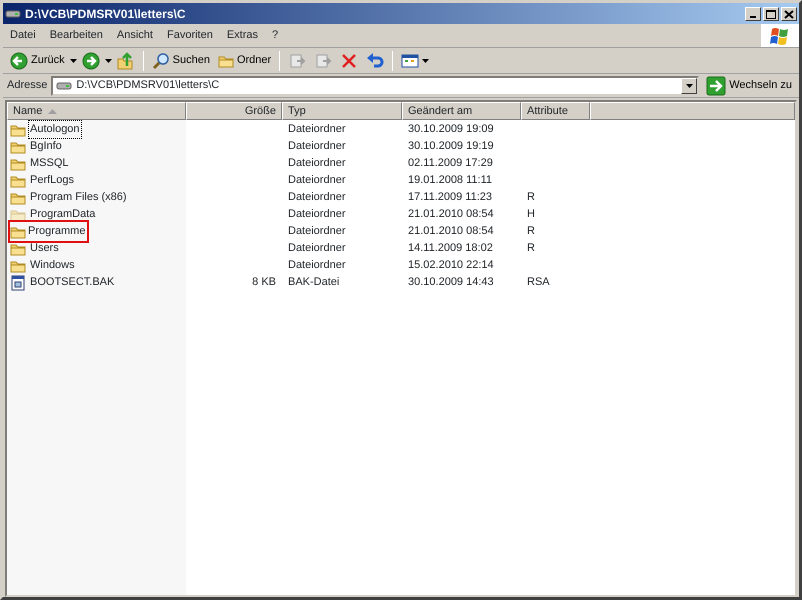 This screenshot has height=600, width=802. What do you see at coordinates (57, 231) in the screenshot?
I see `file-name: Programme` at bounding box center [57, 231].